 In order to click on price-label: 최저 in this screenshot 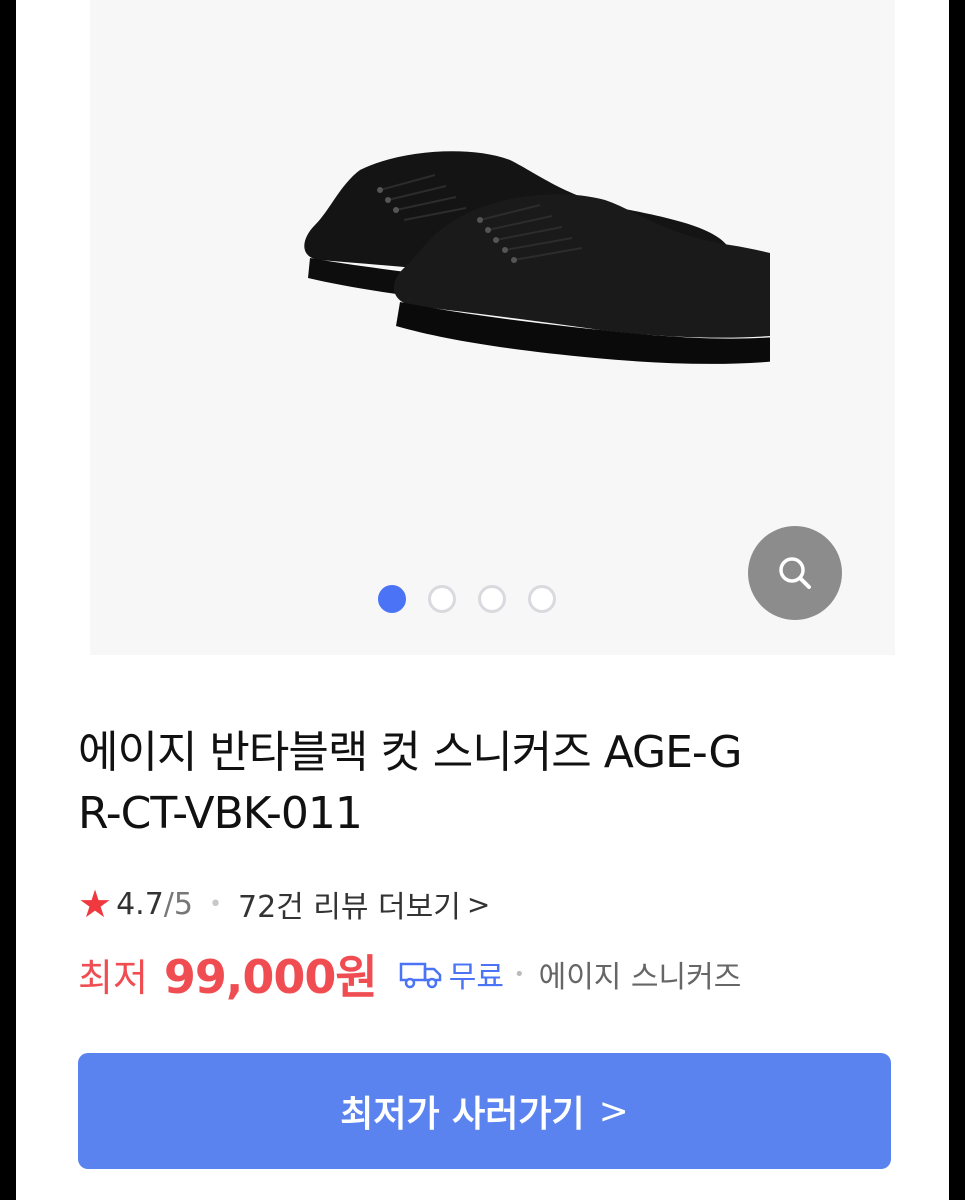, I will do `click(113, 977)`.